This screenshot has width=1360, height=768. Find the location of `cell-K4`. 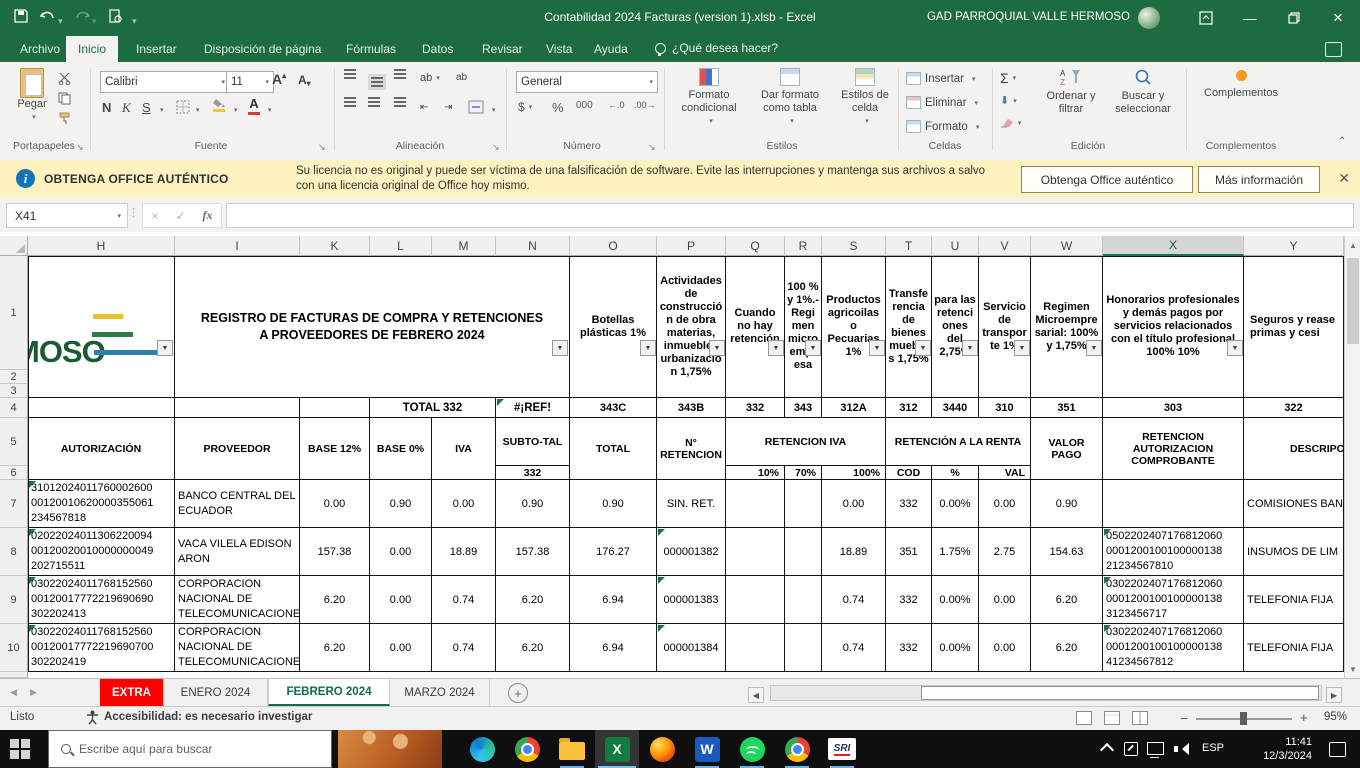

cell-K4 is located at coordinates (335, 408).